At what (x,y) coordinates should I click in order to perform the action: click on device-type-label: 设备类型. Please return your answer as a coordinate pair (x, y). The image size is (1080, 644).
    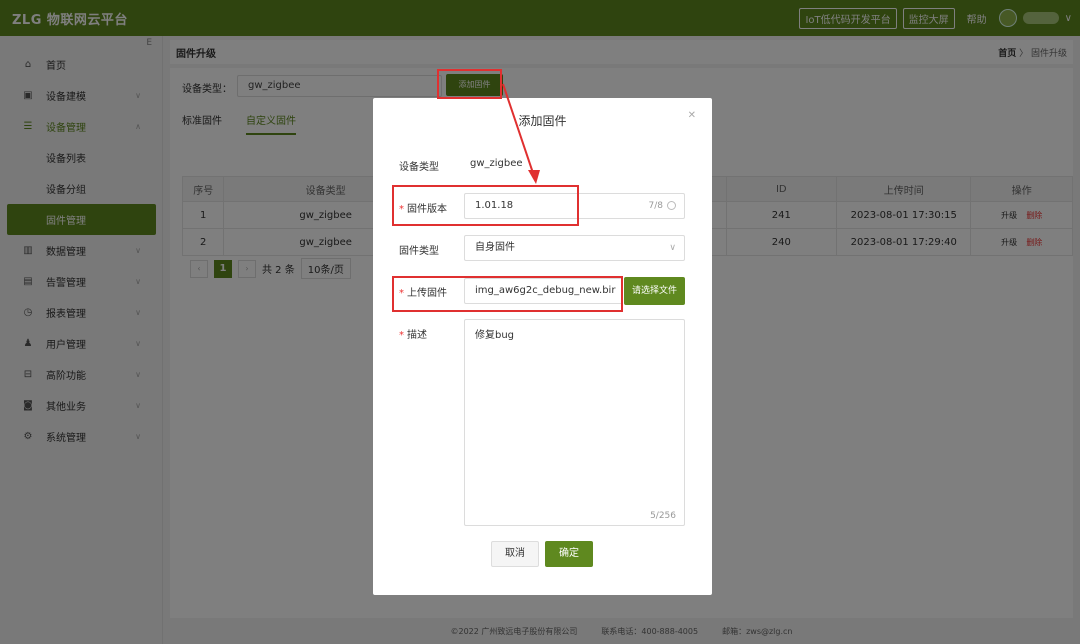
    Looking at the image, I should click on (419, 167).